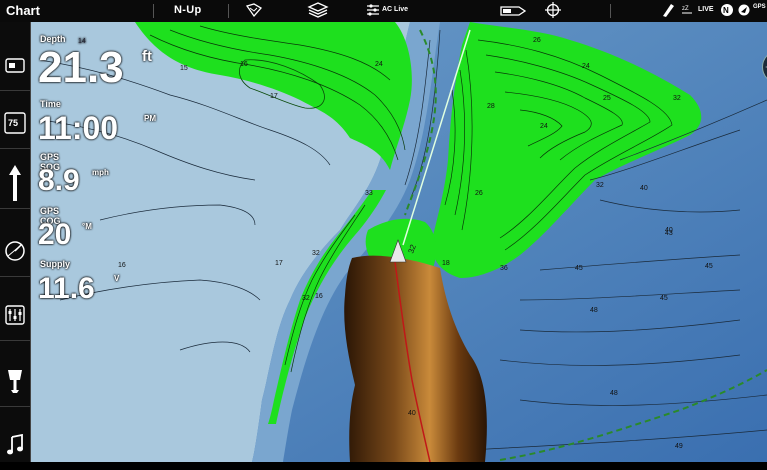  What do you see at coordinates (395, 9) in the screenshot?
I see `ac-live-label: AC Live` at bounding box center [395, 9].